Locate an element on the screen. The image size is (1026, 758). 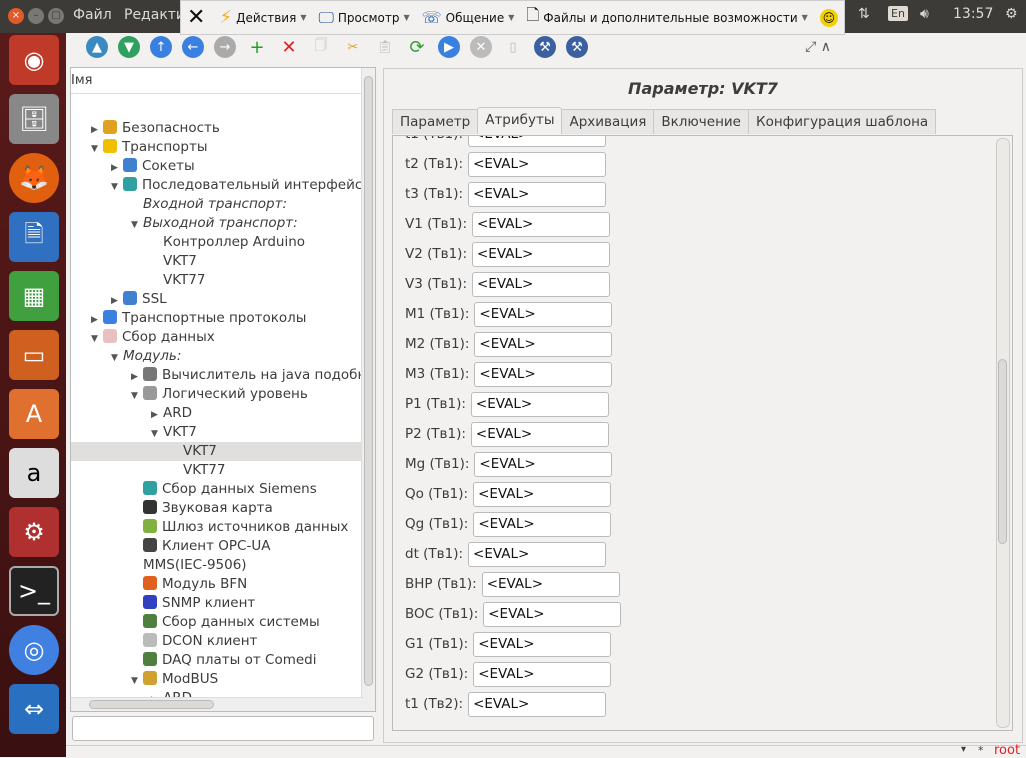
copy-icon: 🗍 is located at coordinates (321, 47).